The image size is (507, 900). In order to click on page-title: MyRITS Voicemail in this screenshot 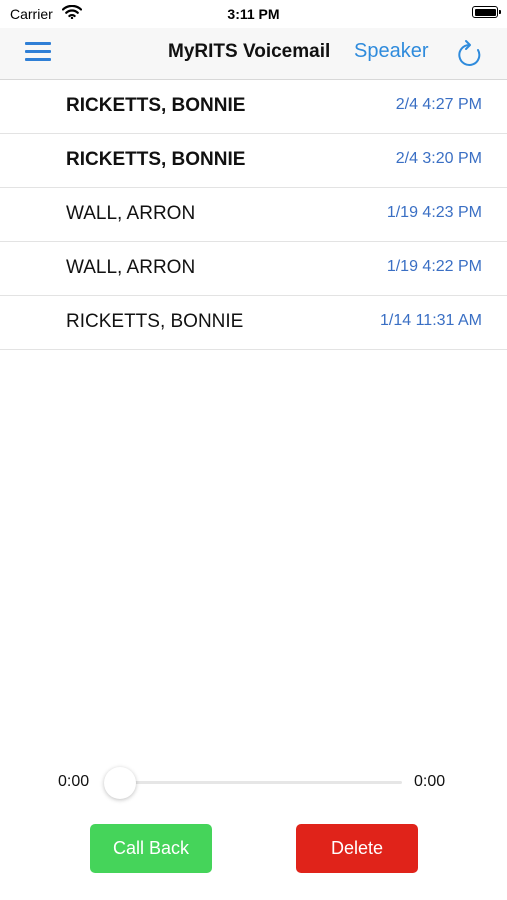, I will do `click(249, 51)`.